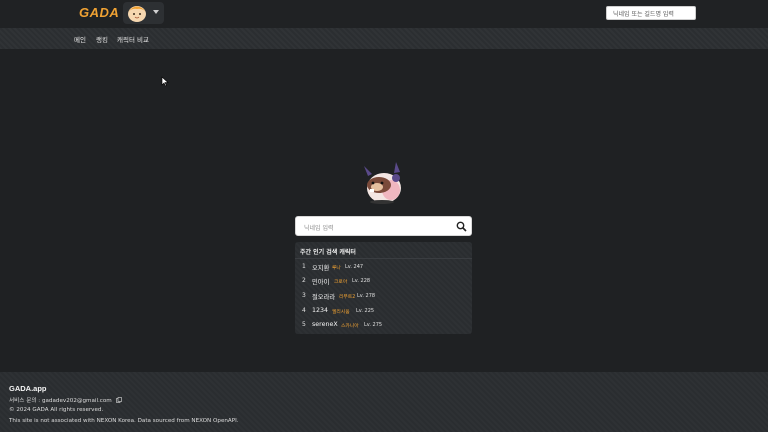 The height and width of the screenshot is (432, 768). I want to click on world-name: 리부트2, so click(347, 297).